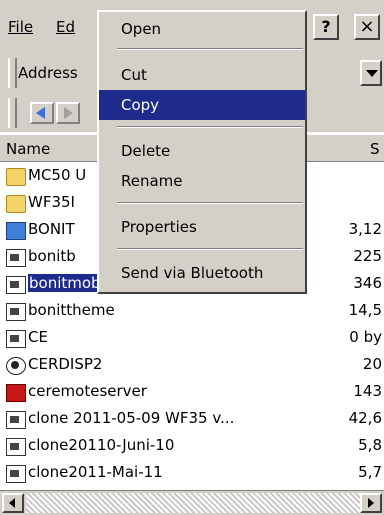 This screenshot has width=384, height=515. What do you see at coordinates (152, 181) in the screenshot?
I see `menu-item-rename-label: Rename` at bounding box center [152, 181].